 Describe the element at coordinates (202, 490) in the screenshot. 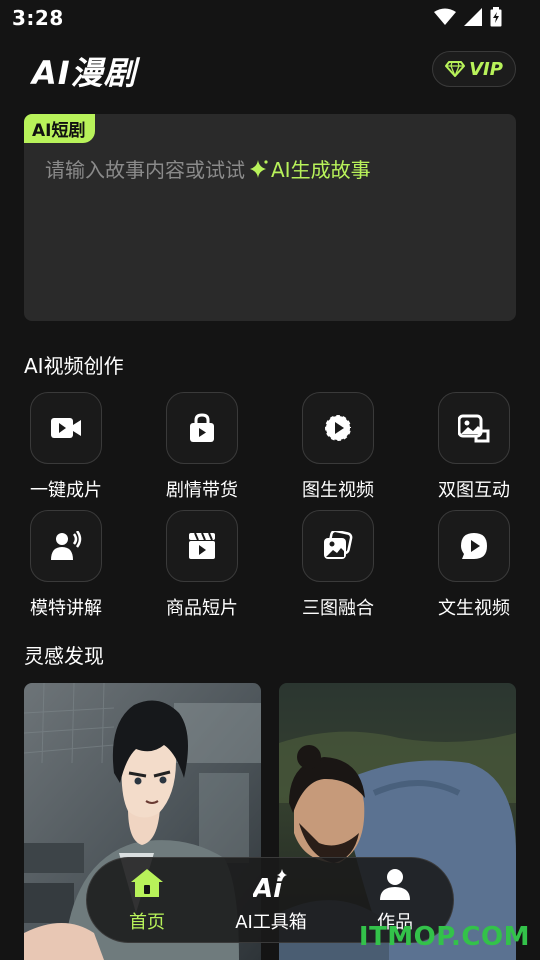

I see `tool-label: 剧情带货` at that location.